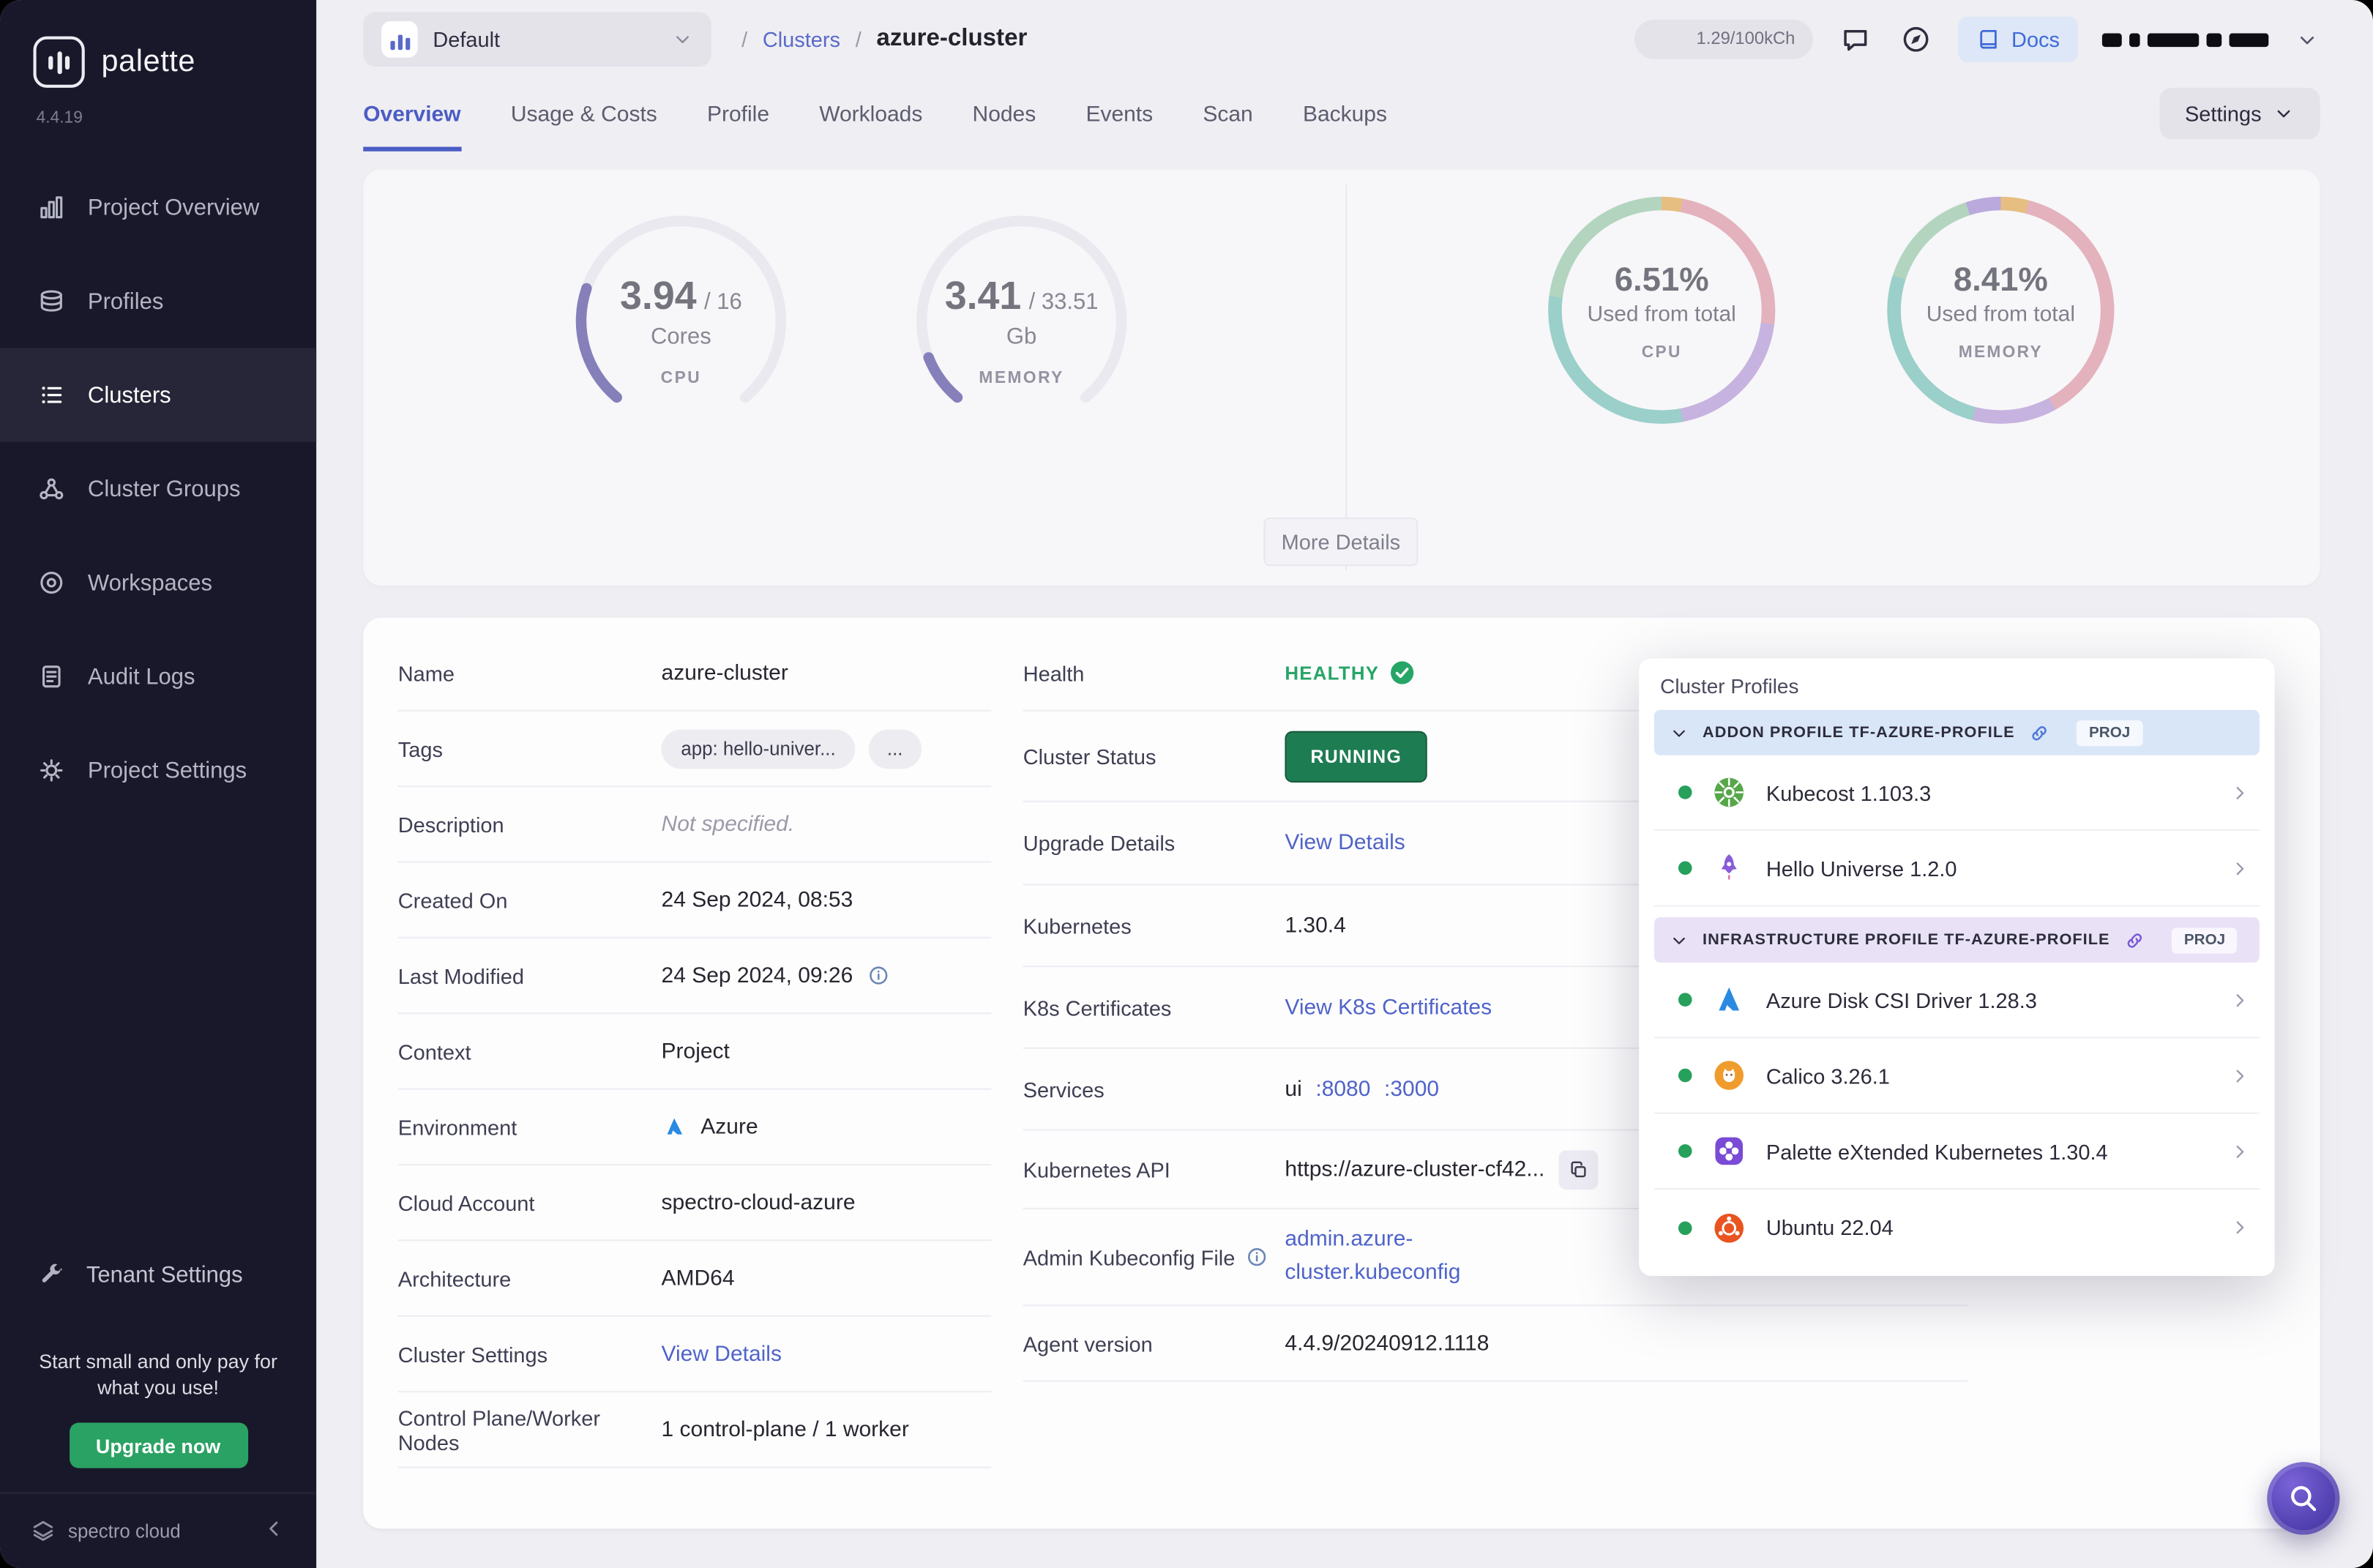 Image resolution: width=2373 pixels, height=1568 pixels. Describe the element at coordinates (757, 975) in the screenshot. I see `last-modified-value: 24 Sep 2024, 09:26` at that location.